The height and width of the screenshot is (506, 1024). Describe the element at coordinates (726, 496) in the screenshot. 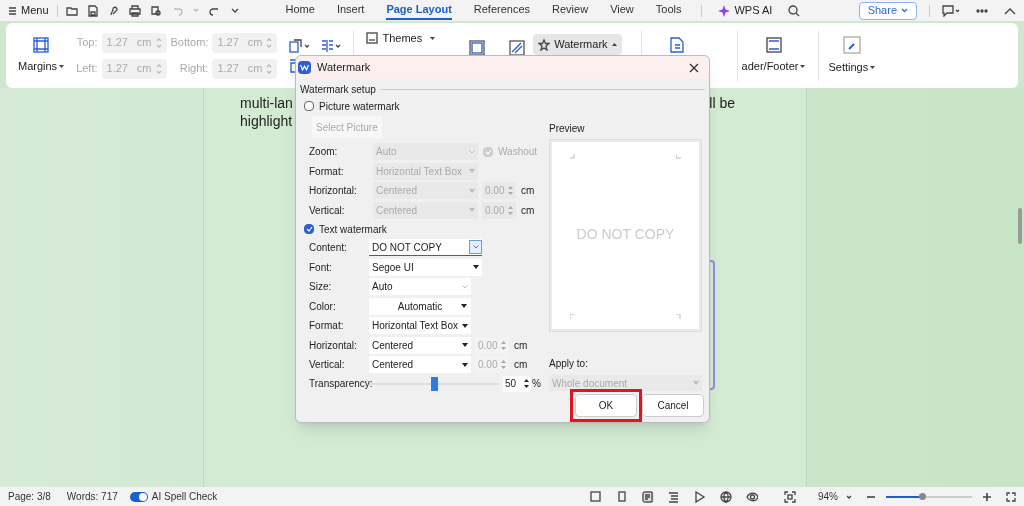

I see `globe-icon` at that location.